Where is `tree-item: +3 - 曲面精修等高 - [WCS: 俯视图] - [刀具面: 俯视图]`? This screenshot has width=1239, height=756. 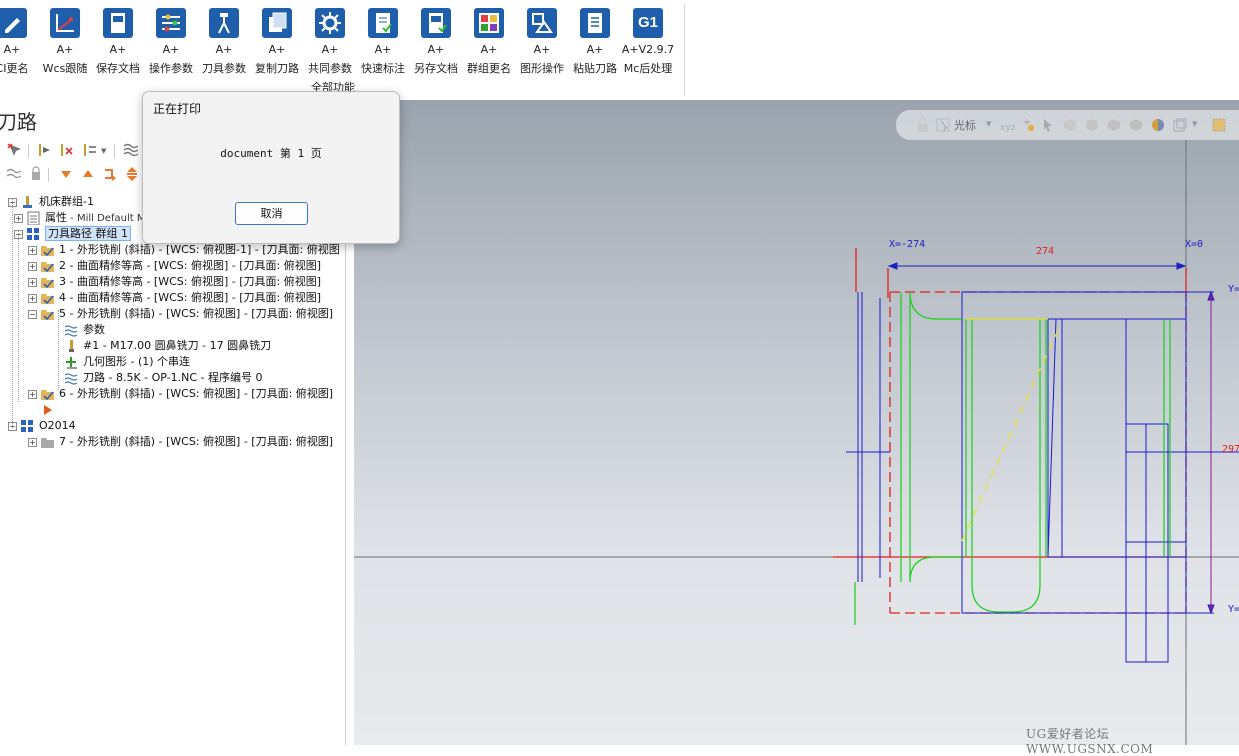 tree-item: +3 - 曲面精修等高 - [WCS: 俯视图] - [刀具面: 俯视图] is located at coordinates (174, 282).